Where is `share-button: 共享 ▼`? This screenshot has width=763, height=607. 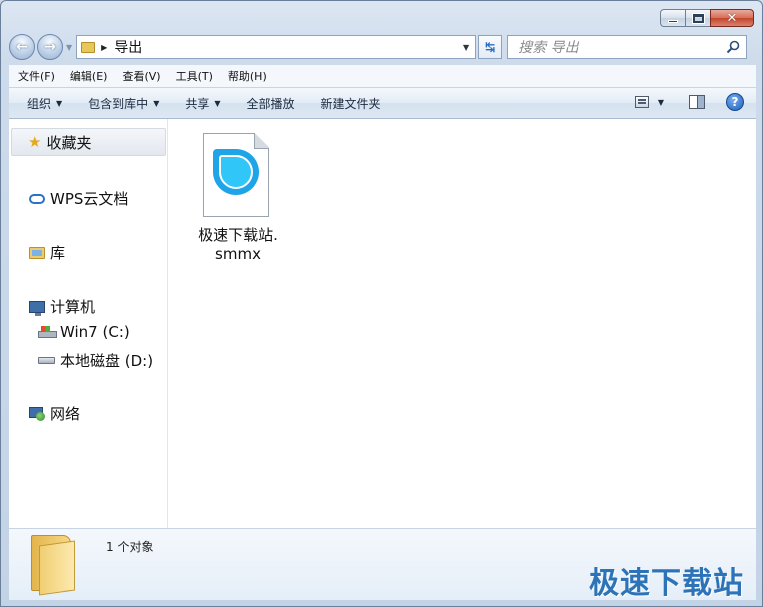
share-button: 共享 ▼ is located at coordinates (202, 103).